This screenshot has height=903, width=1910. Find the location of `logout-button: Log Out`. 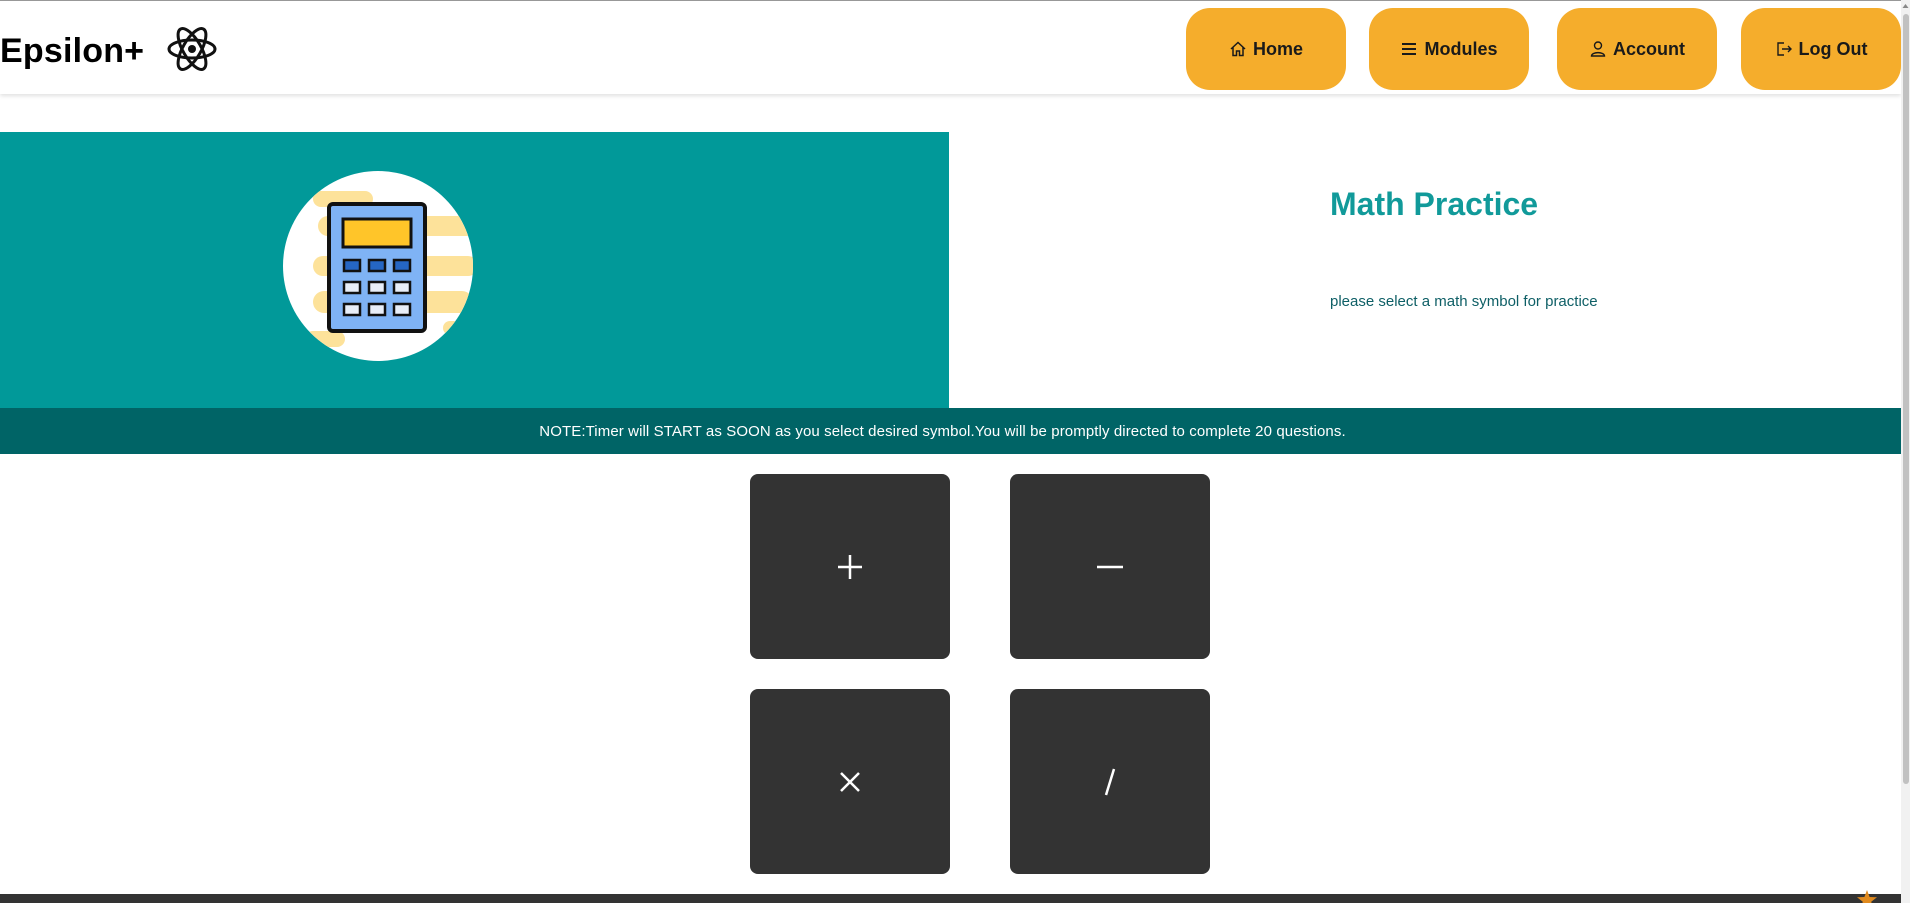

logout-button: Log Out is located at coordinates (1821, 49).